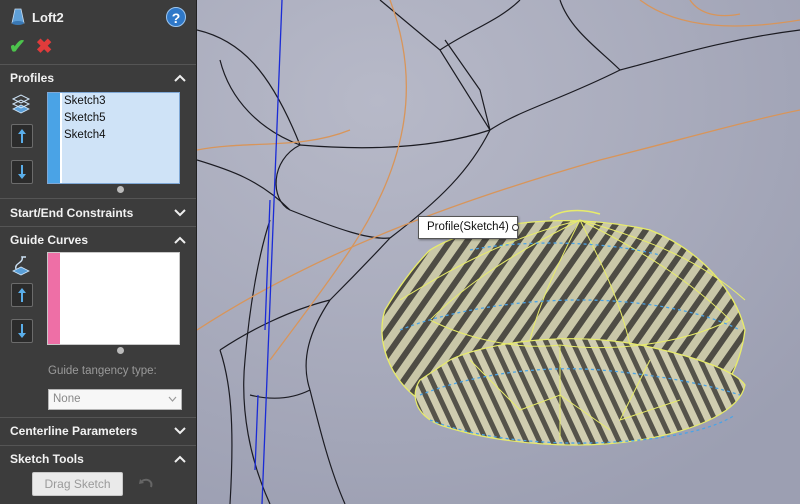 The height and width of the screenshot is (504, 800). Describe the element at coordinates (120, 135) in the screenshot. I see `list-item: Sketch4` at that location.